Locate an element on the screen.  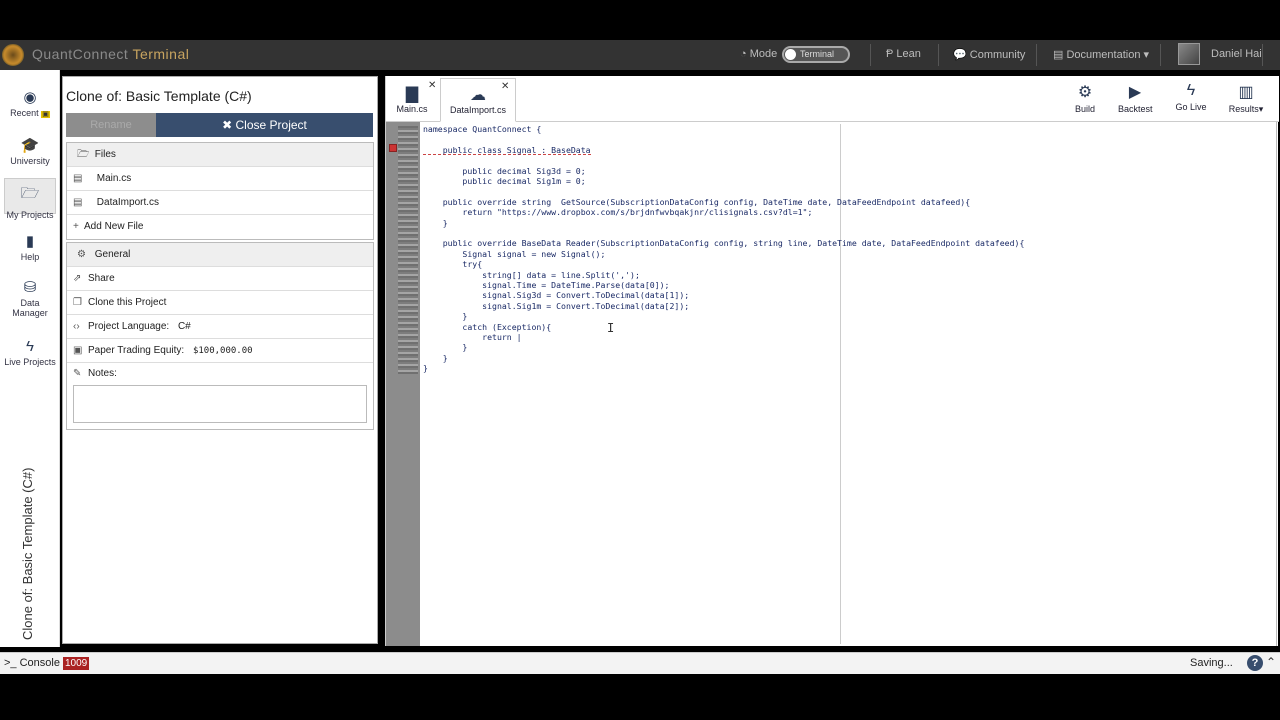
clone-icon: ❐ is located at coordinates (77, 302).